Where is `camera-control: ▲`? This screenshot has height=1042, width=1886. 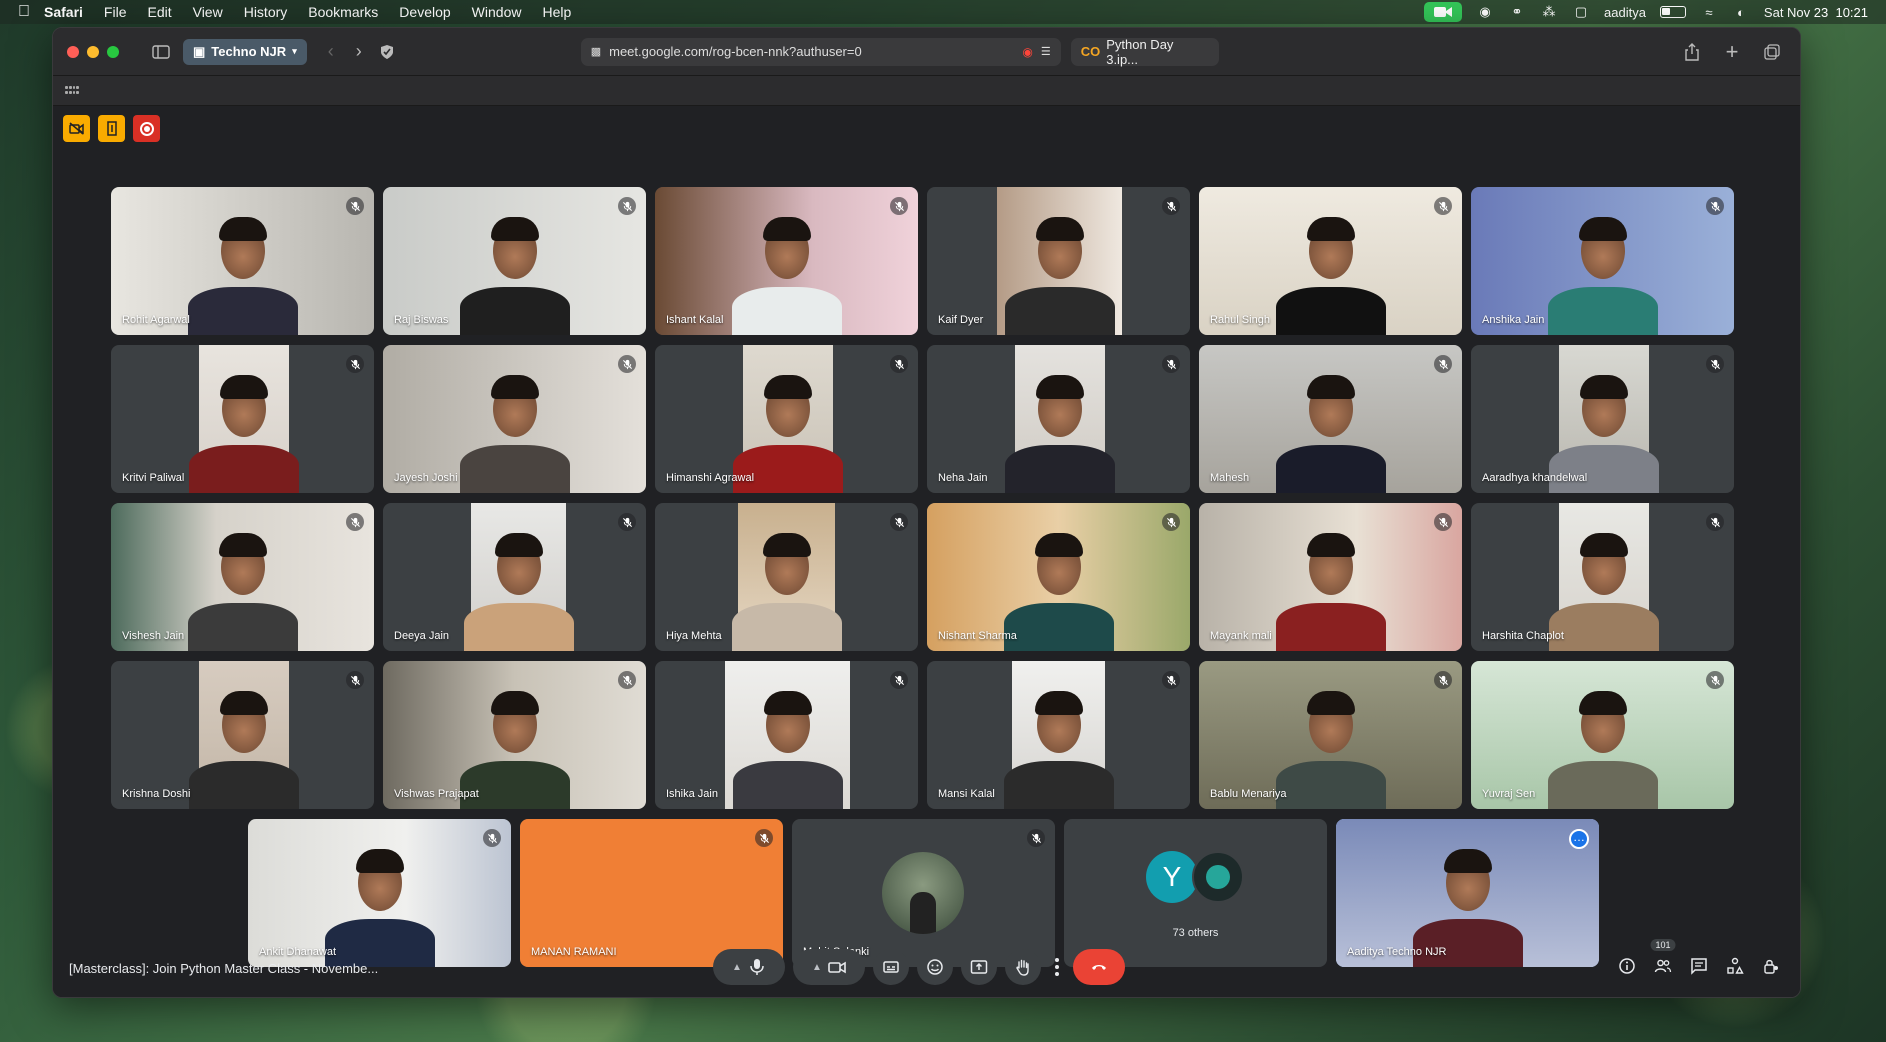 camera-control: ▲ is located at coordinates (829, 967).